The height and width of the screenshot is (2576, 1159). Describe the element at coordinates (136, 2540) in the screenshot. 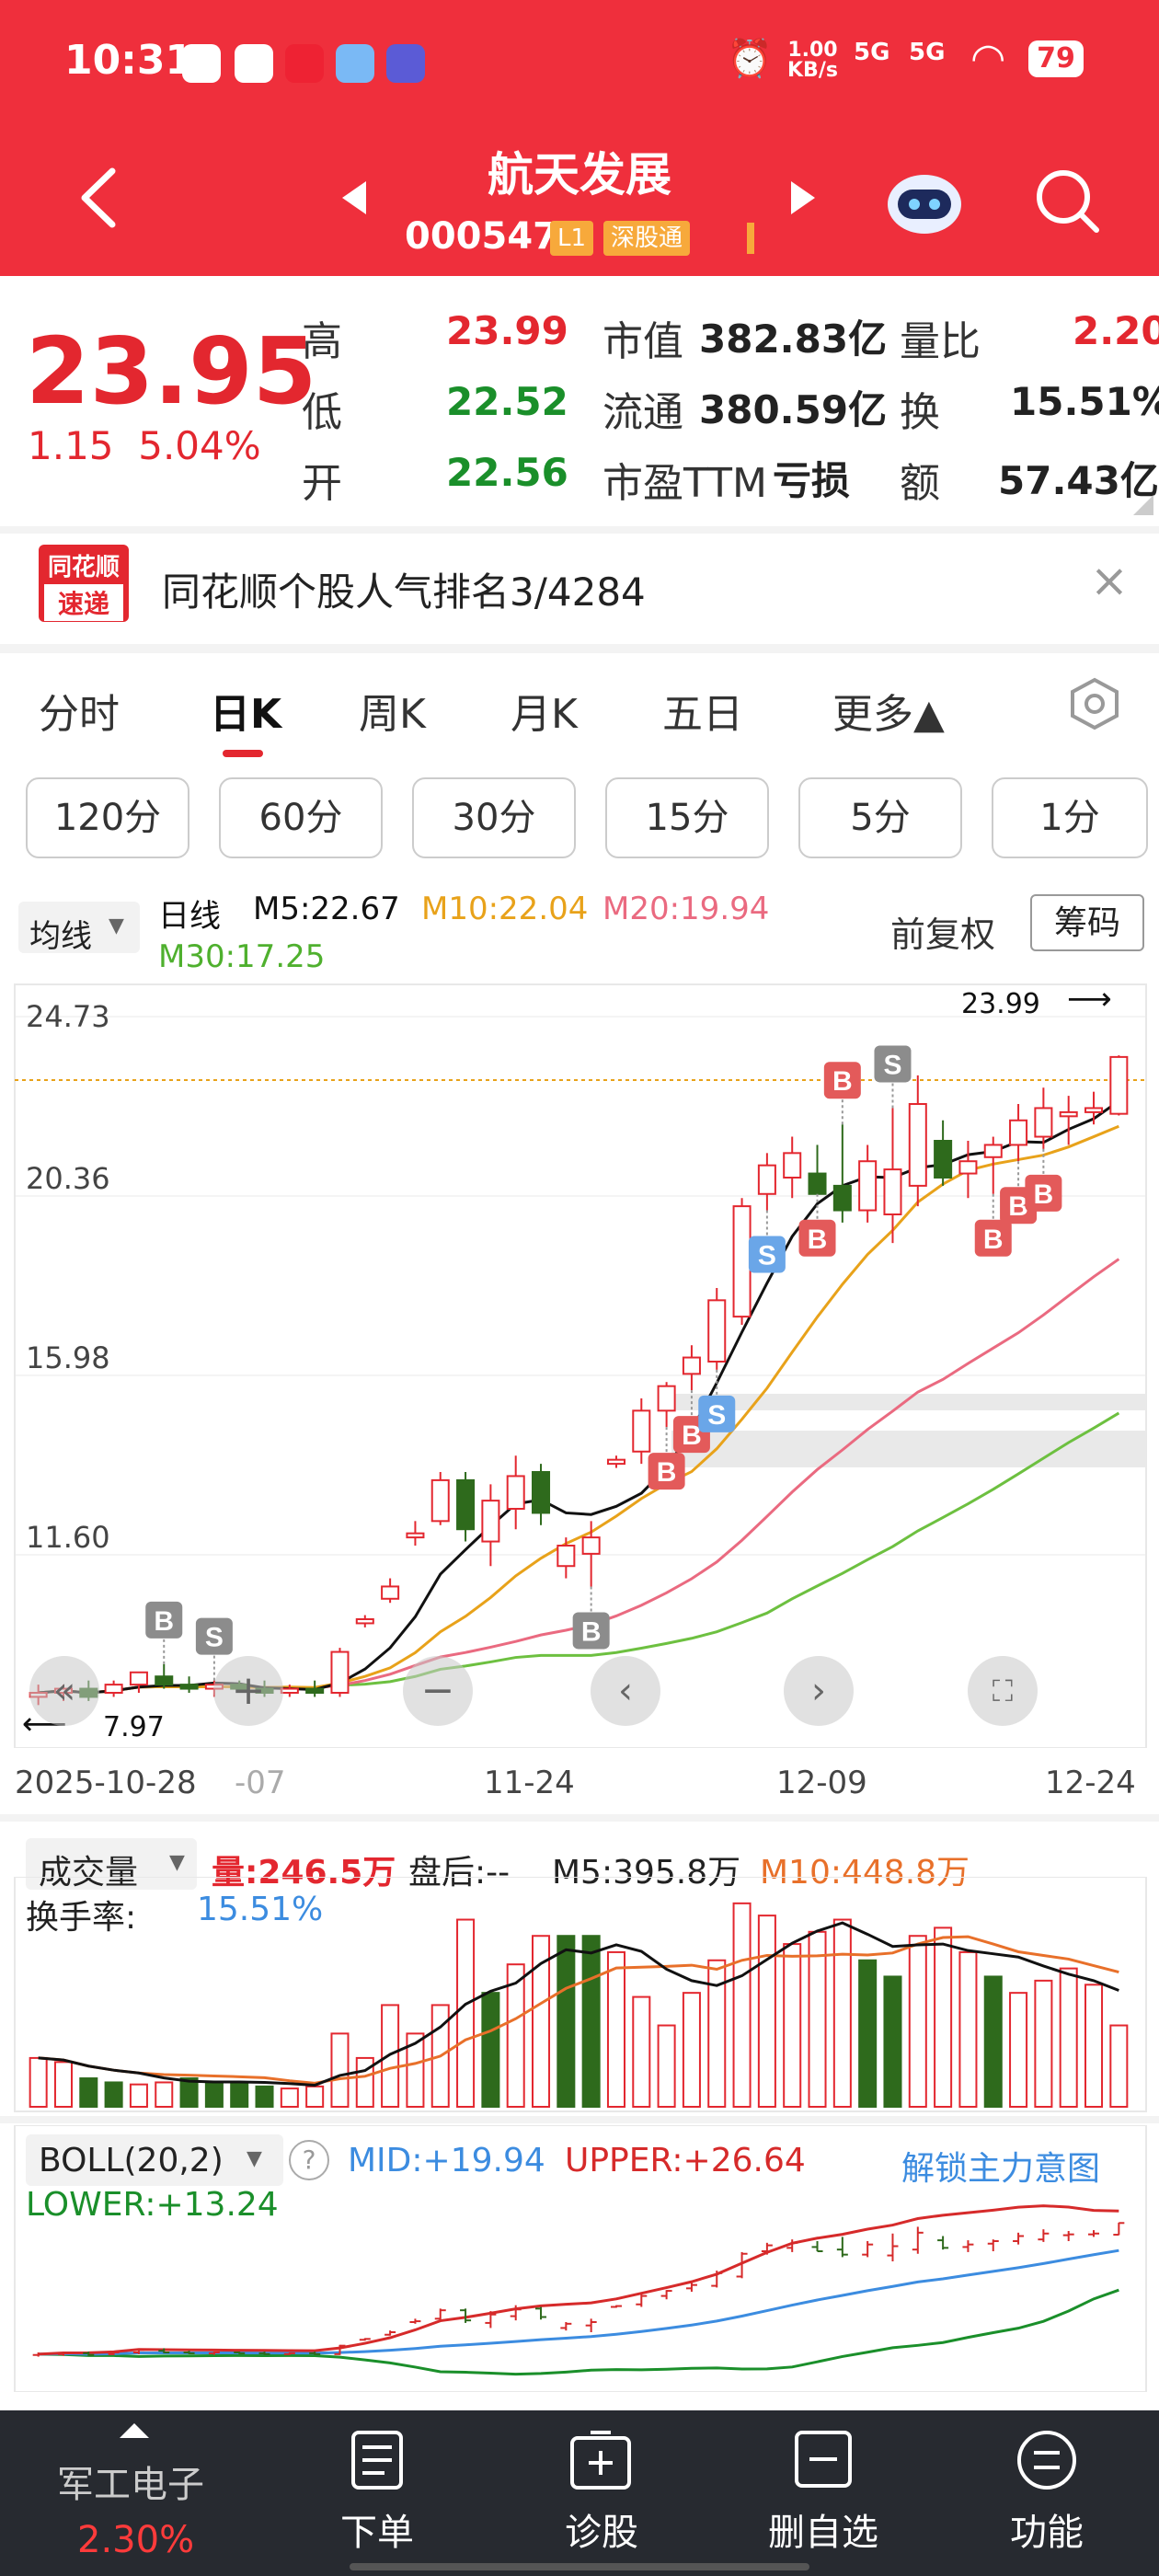

I see `sector-change: 2.30%` at that location.